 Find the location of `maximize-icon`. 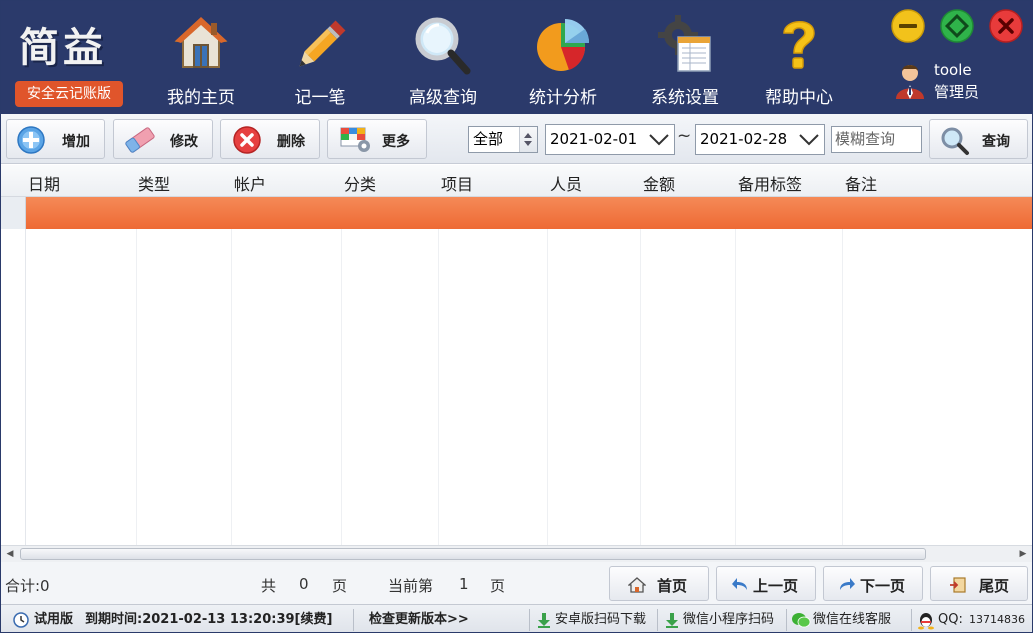

maximize-icon is located at coordinates (957, 26).